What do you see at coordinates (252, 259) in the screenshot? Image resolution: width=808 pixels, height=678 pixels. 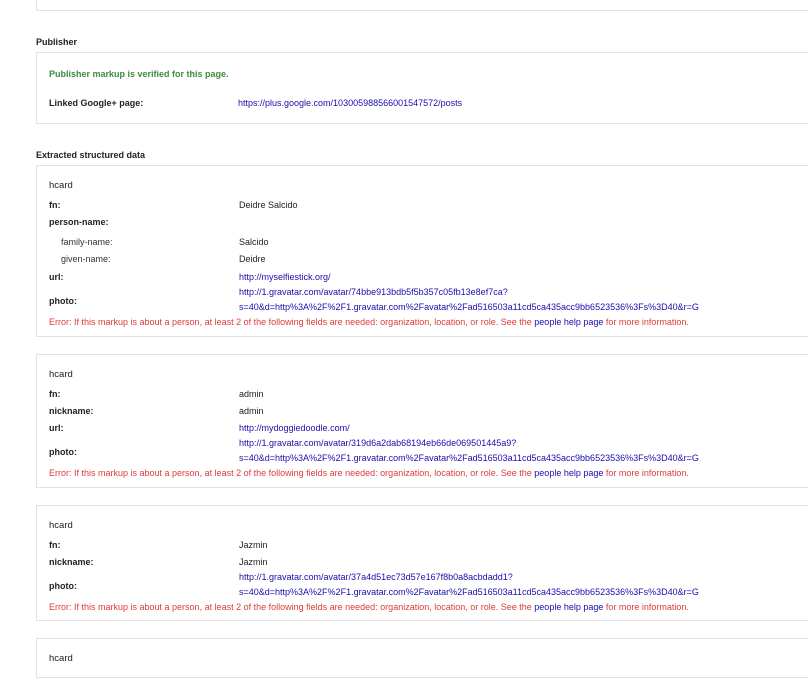 I see `given-name-value: Deidre` at bounding box center [252, 259].